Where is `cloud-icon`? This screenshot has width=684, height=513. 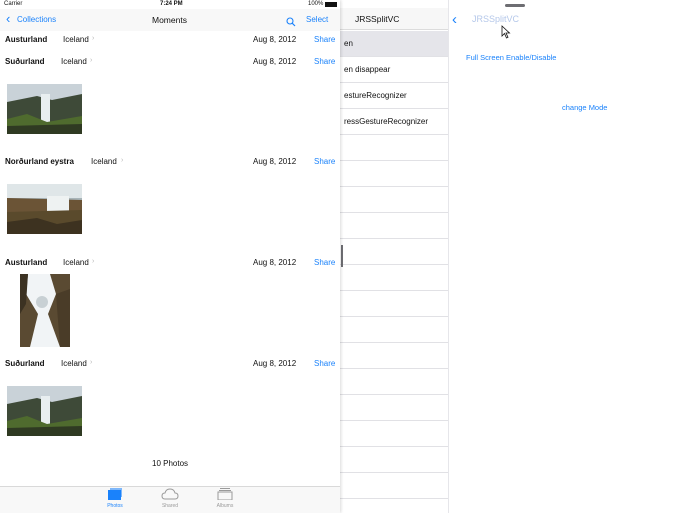 cloud-icon is located at coordinates (170, 495).